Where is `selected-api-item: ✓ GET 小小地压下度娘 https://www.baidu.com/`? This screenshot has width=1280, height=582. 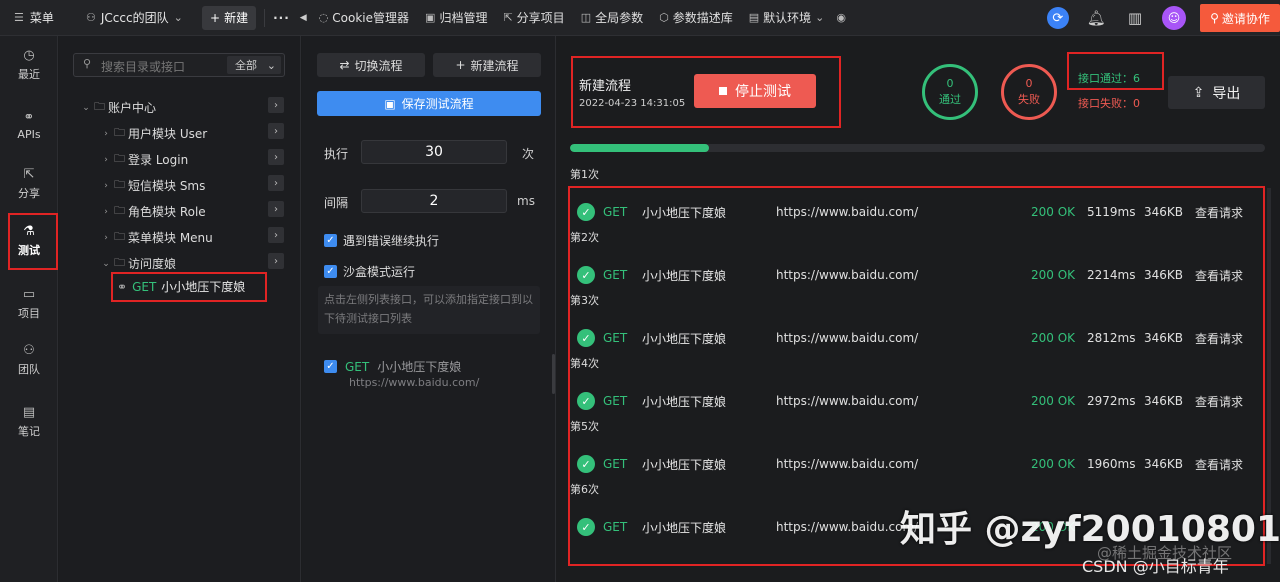 selected-api-item: ✓ GET 小小地压下度娘 https://www.baidu.com/ is located at coordinates (401, 373).